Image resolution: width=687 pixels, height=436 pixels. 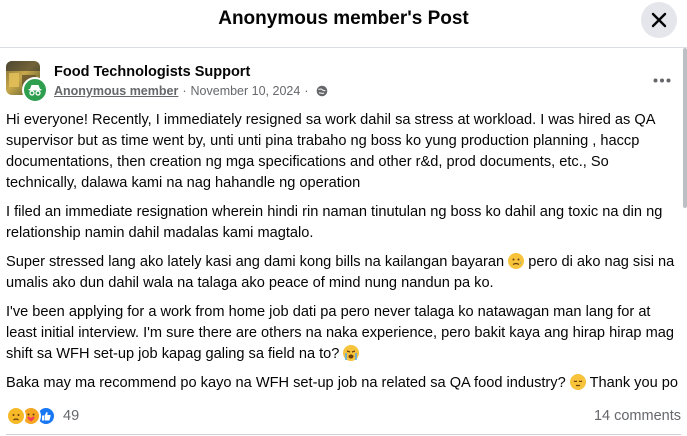 I want to click on more-options-button, so click(x=662, y=80).